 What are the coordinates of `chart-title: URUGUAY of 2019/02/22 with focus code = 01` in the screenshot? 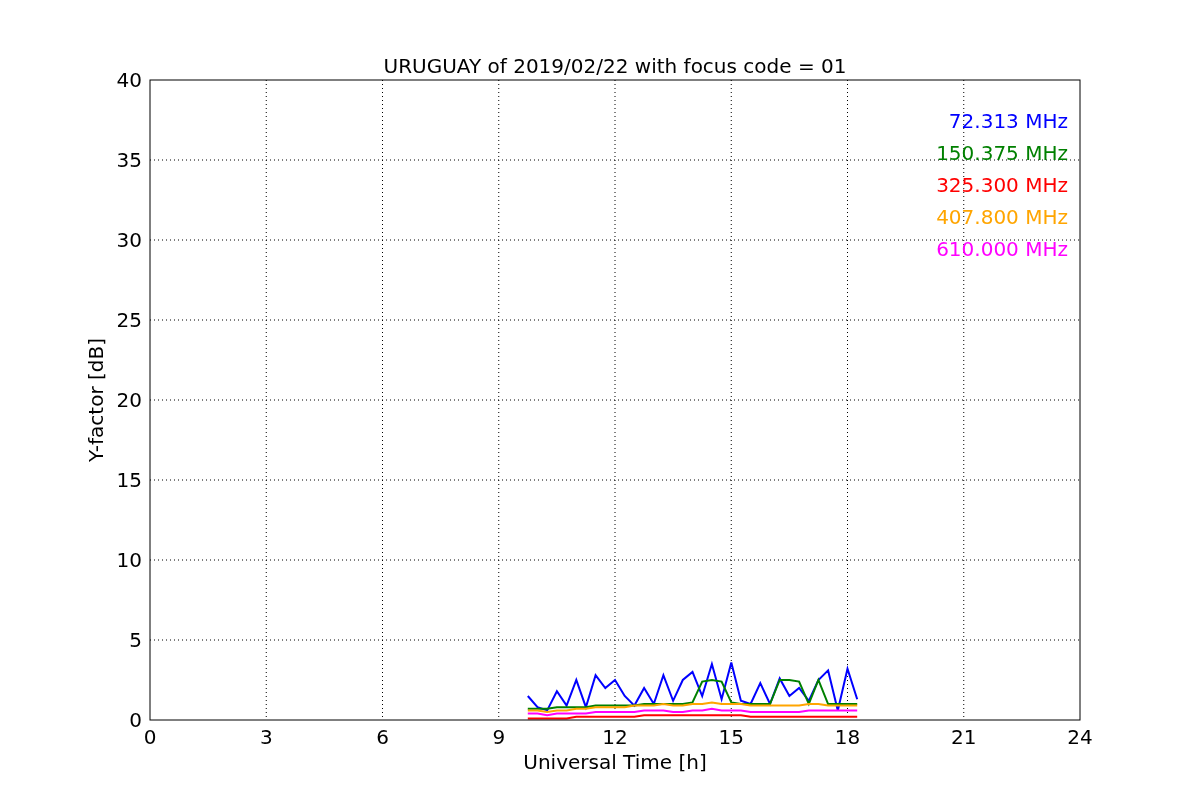 It's located at (615, 66).